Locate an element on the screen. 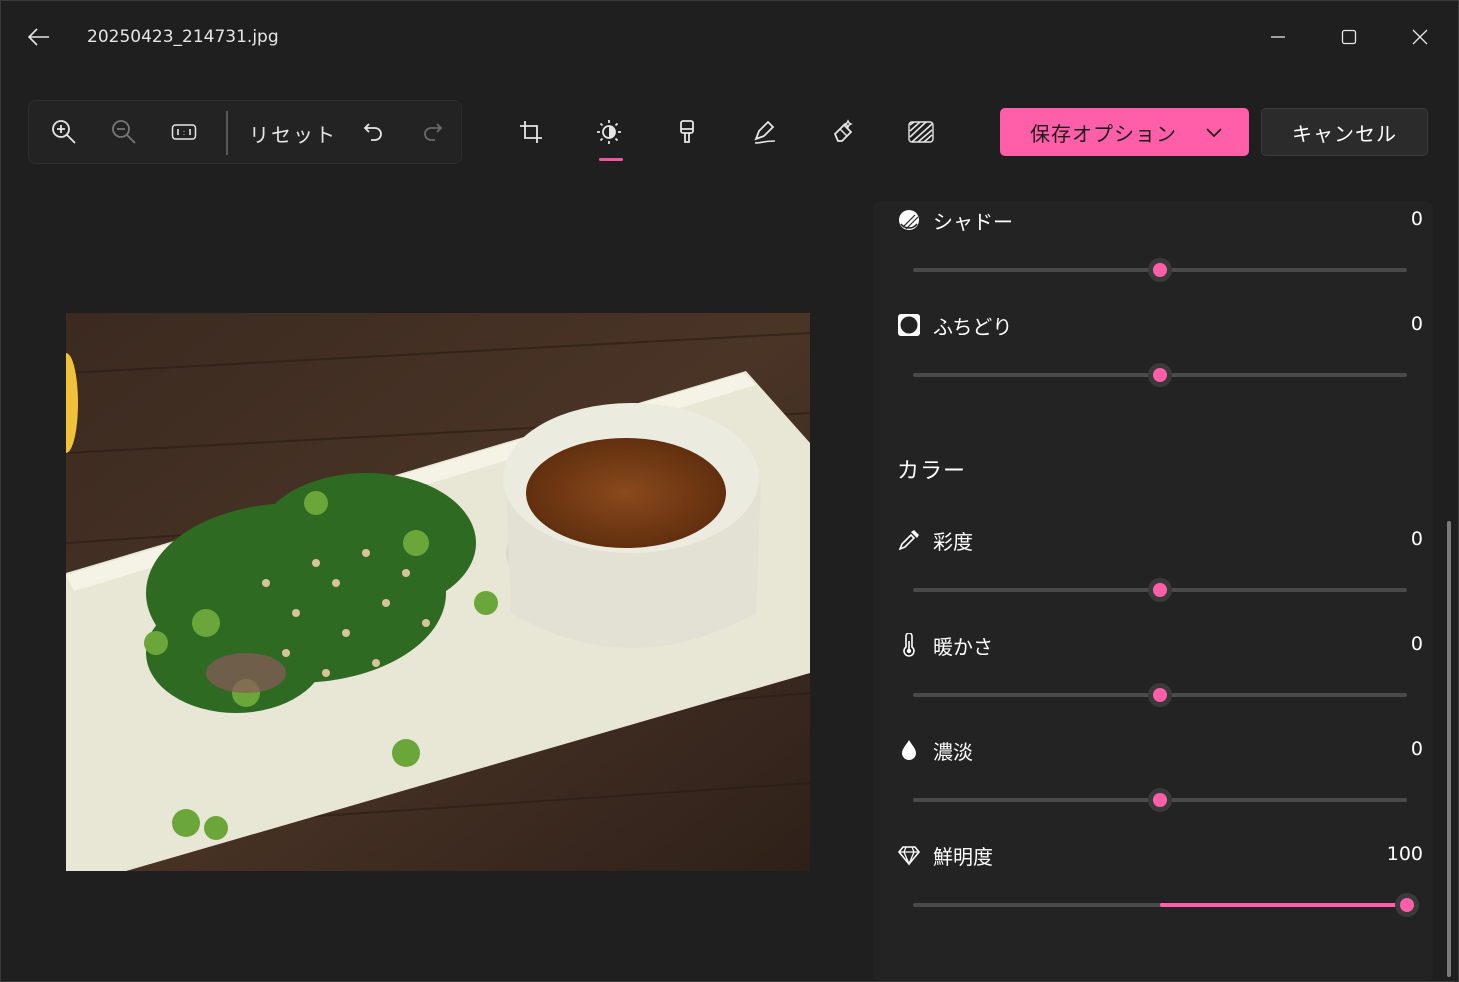 Image resolution: width=1459 pixels, height=982 pixels. zoom-in-icon is located at coordinates (64, 132).